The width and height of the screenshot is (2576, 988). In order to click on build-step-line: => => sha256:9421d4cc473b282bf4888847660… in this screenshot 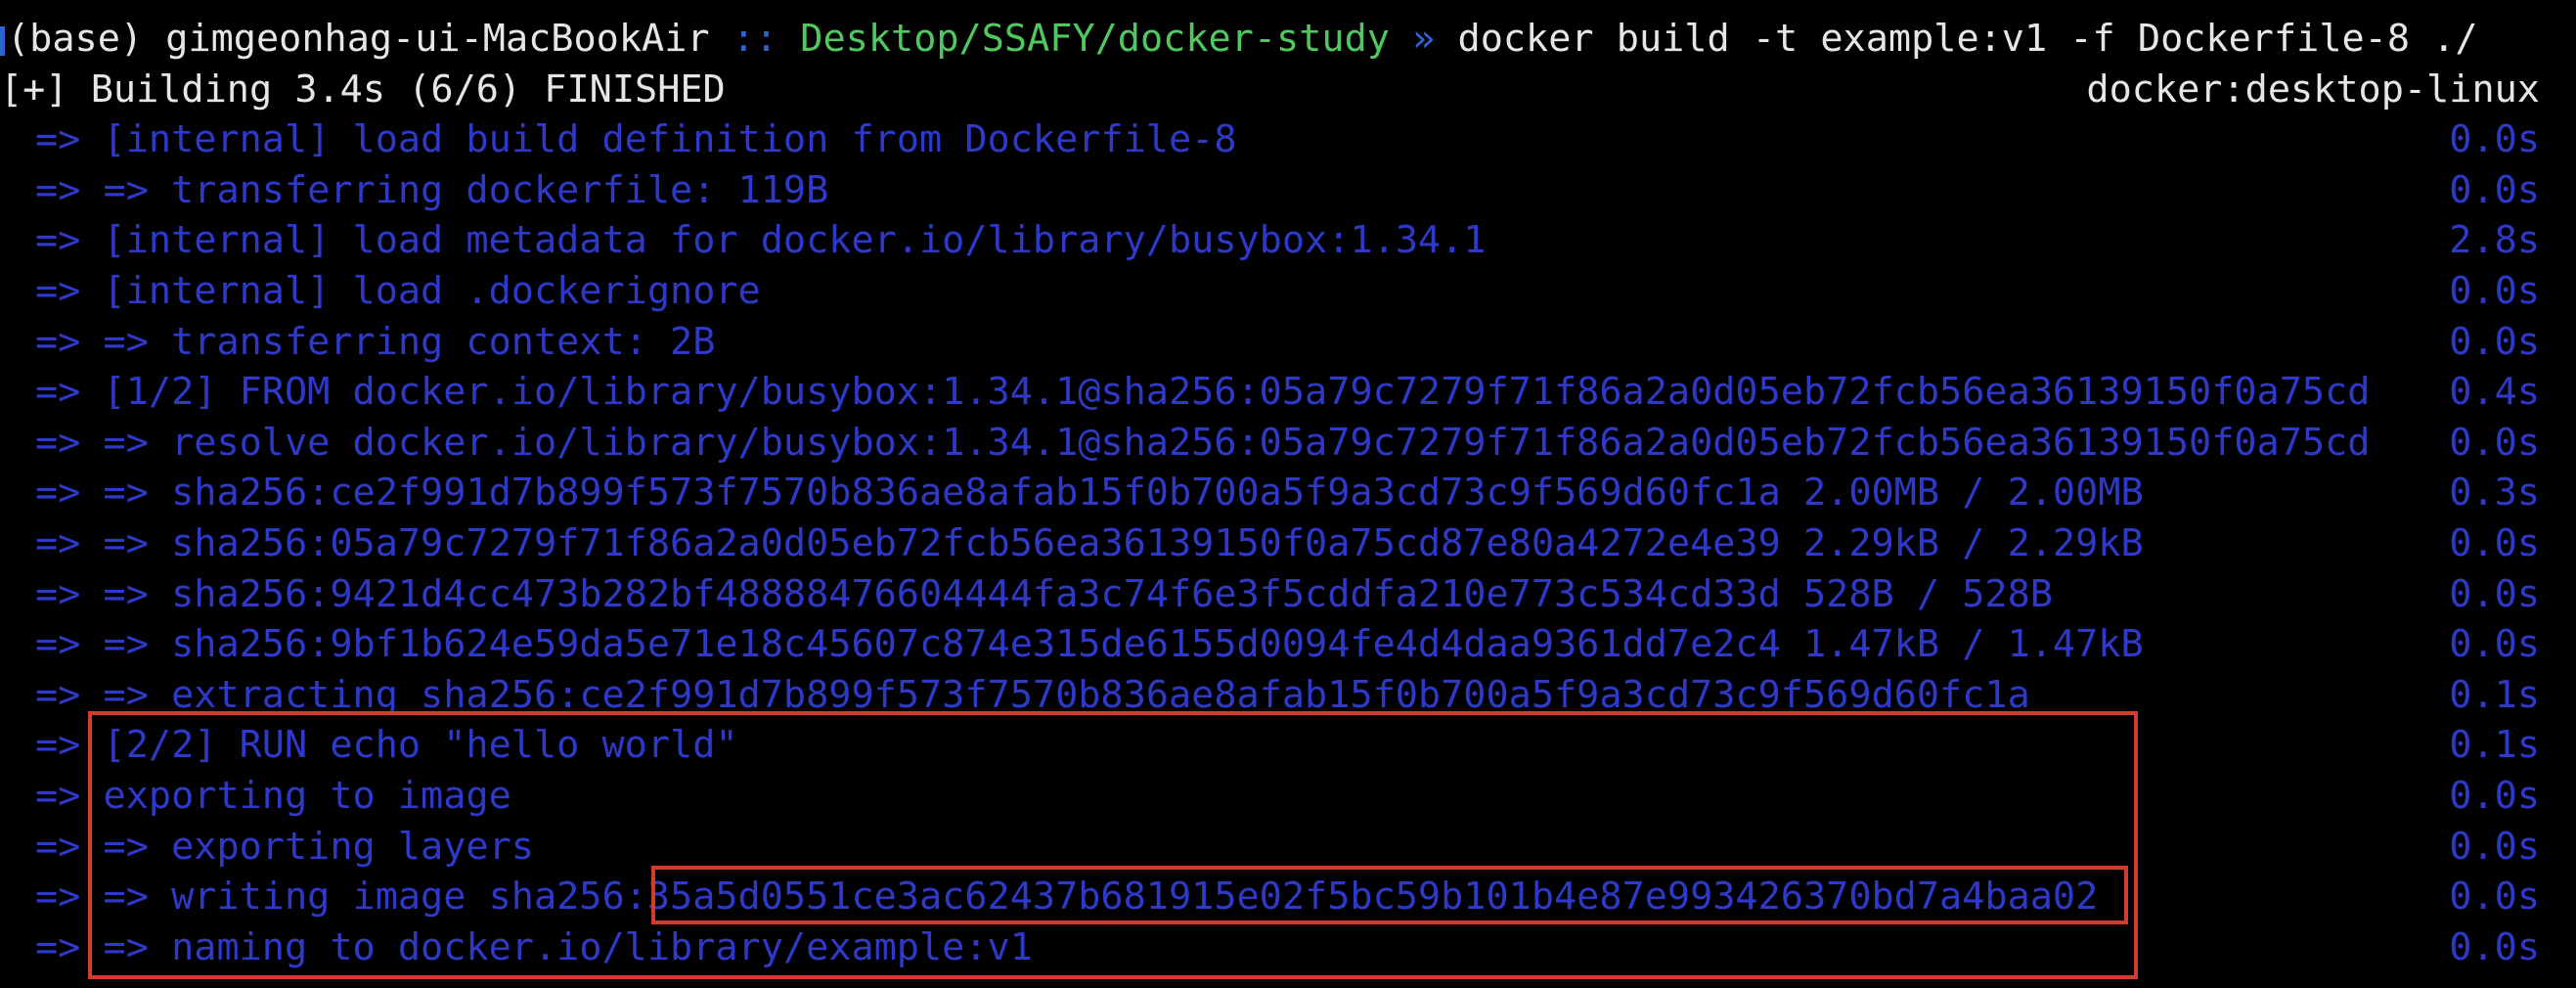, I will do `click(1288, 594)`.